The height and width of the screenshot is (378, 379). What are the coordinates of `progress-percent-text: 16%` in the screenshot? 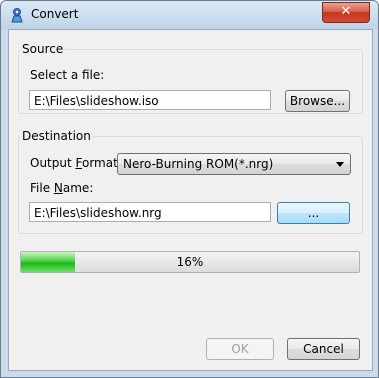 It's located at (190, 262).